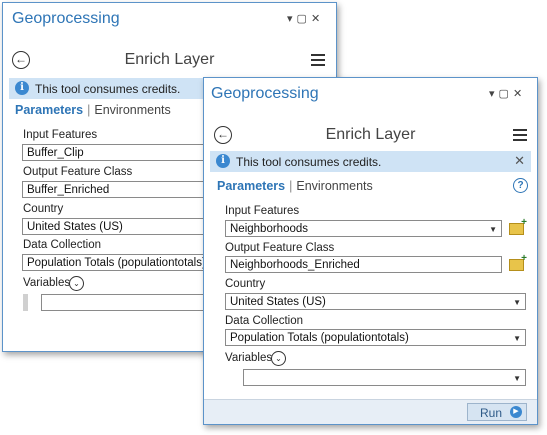 Image resolution: width=547 pixels, height=435 pixels. I want to click on pane-footer: Run ▶, so click(370, 411).